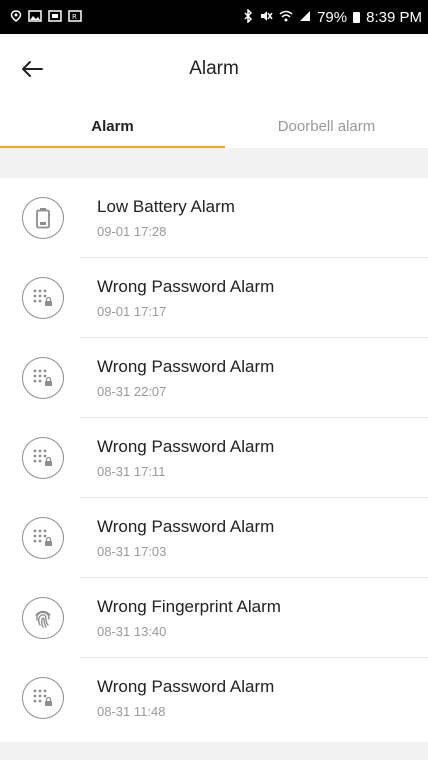 The height and width of the screenshot is (760, 428). What do you see at coordinates (132, 231) in the screenshot?
I see `alarm-timestamp: 09-01 17:28` at bounding box center [132, 231].